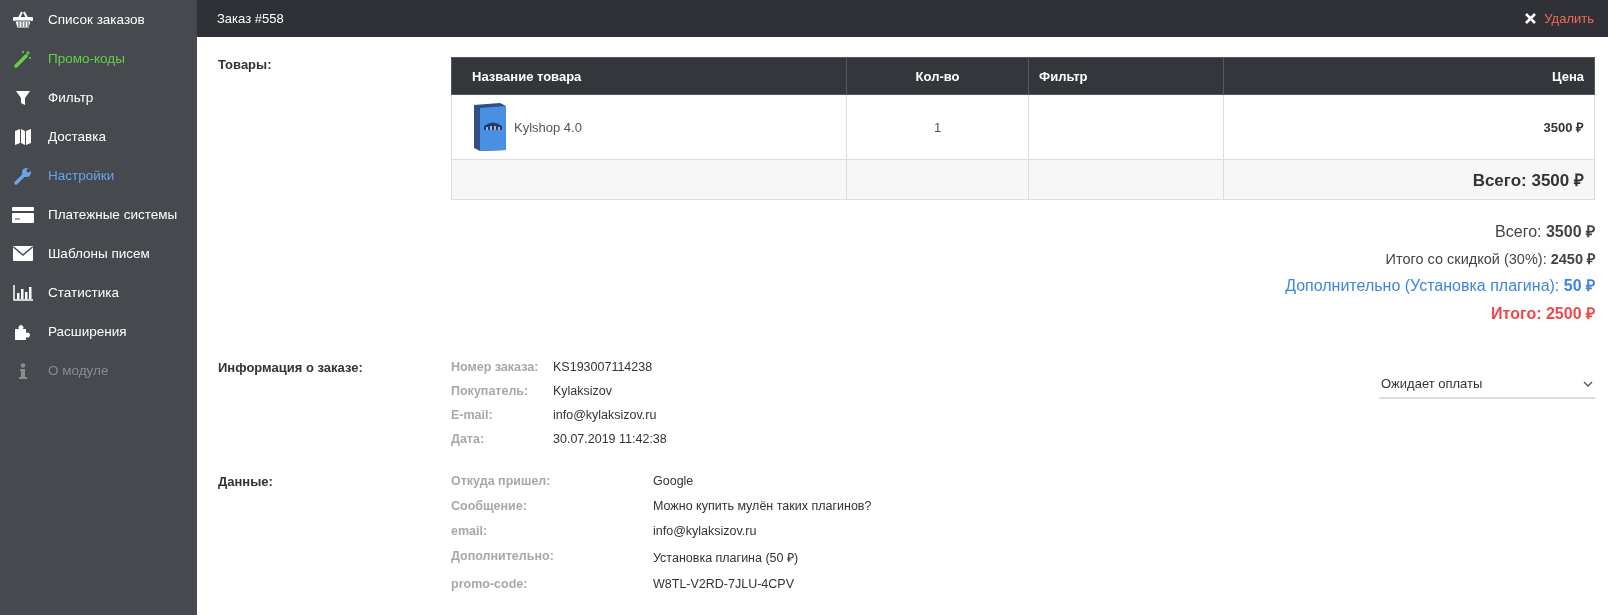 The width and height of the screenshot is (1608, 615). I want to click on summary-line: Итого: 2500 ₽, so click(1543, 314).